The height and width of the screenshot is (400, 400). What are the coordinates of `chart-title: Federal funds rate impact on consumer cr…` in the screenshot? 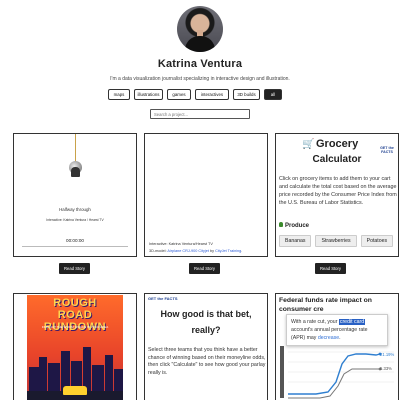 It's located at (325, 305).